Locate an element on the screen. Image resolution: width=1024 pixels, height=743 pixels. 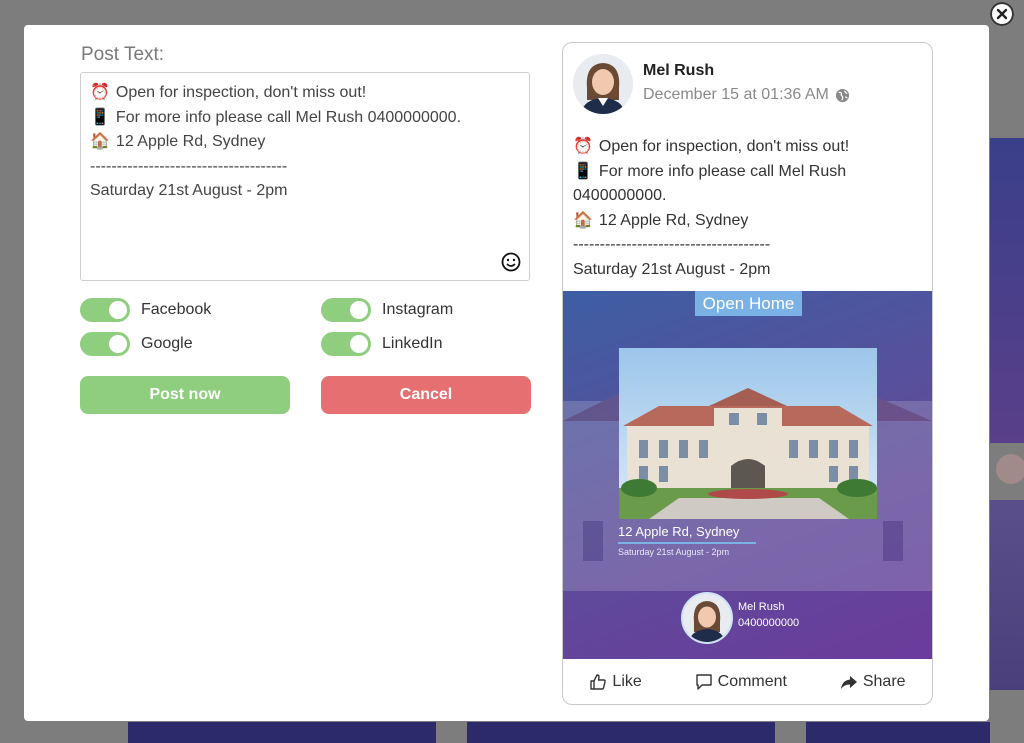
linkedin-label: LinkedIn is located at coordinates (412, 343).